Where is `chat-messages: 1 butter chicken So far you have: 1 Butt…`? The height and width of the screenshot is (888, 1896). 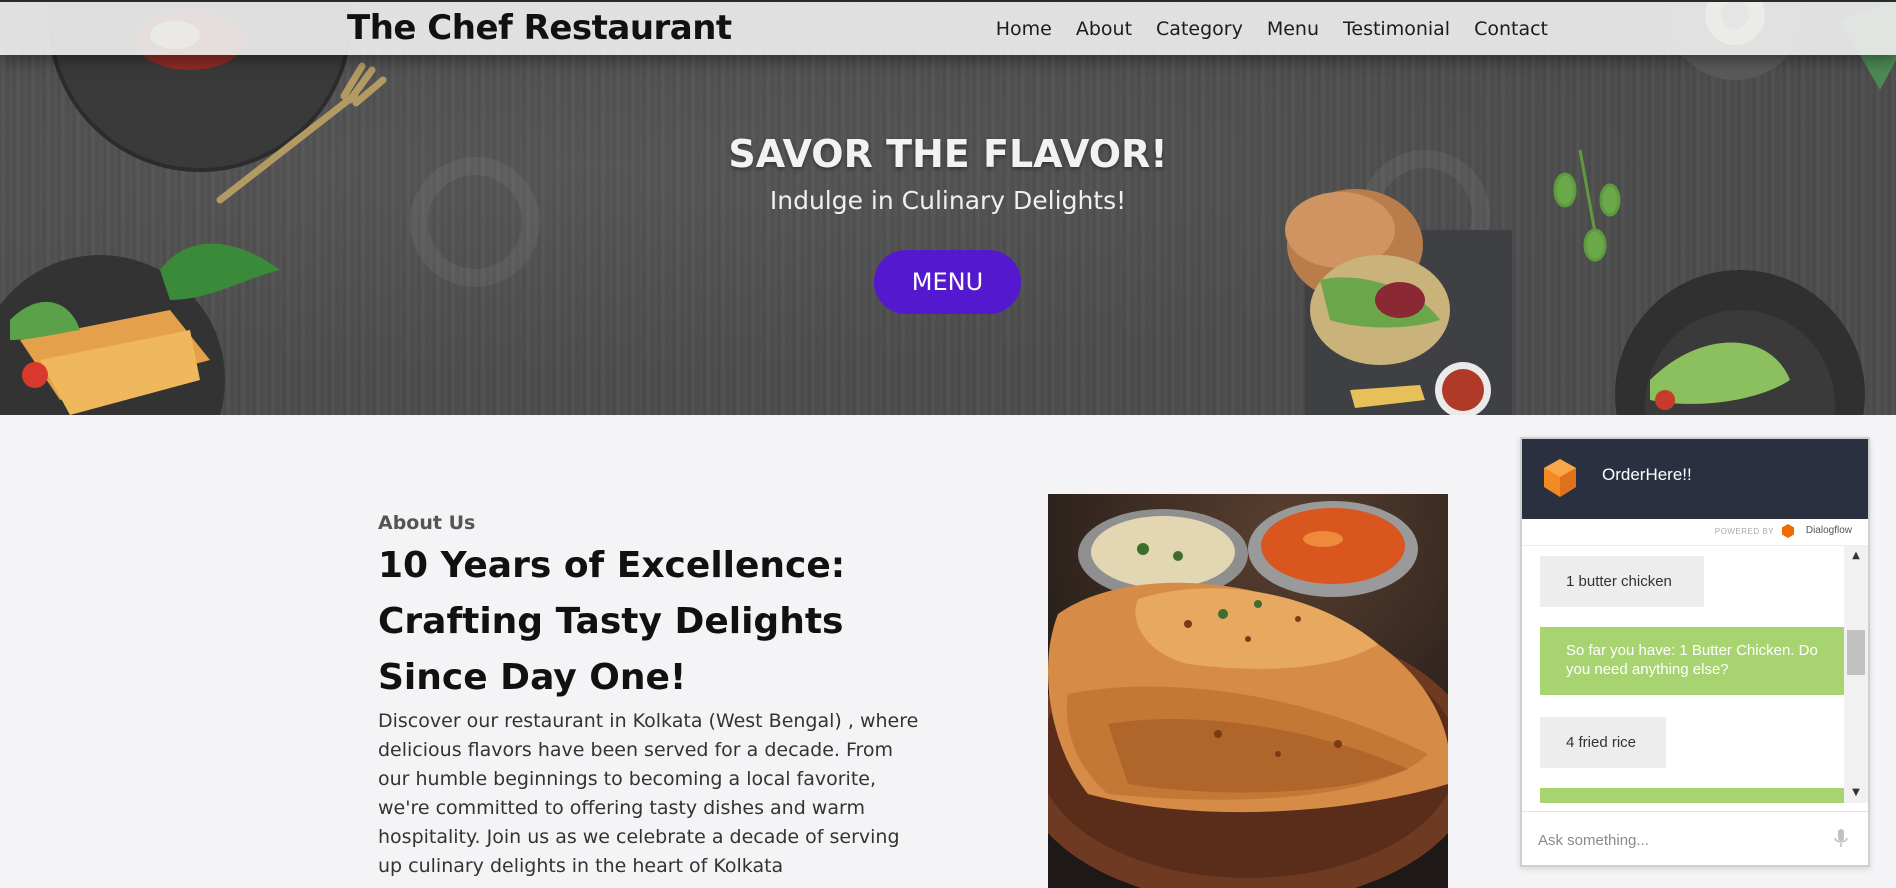 chat-messages: 1 butter chicken So far you have: 1 Butt… is located at coordinates (1683, 674).